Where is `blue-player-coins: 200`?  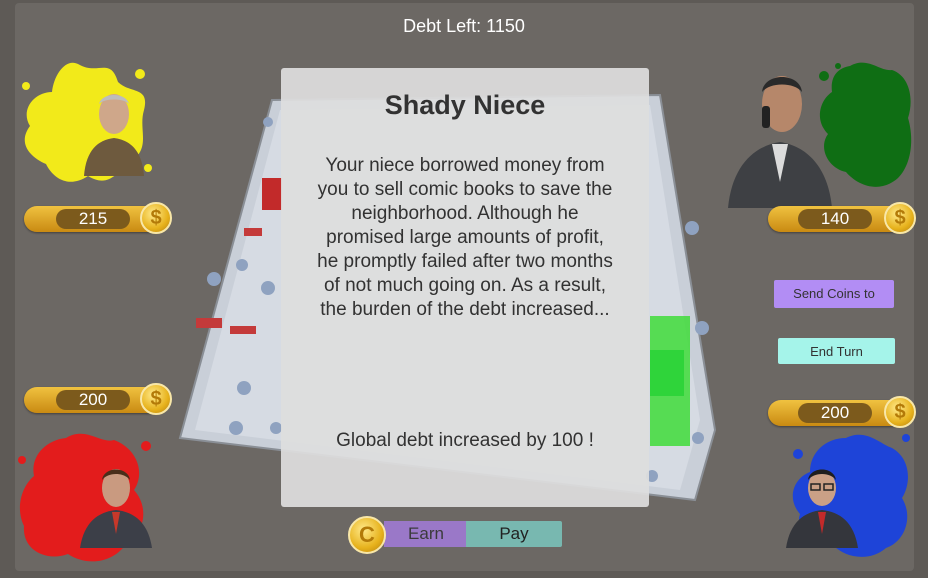
blue-player-coins: 200 is located at coordinates (835, 413).